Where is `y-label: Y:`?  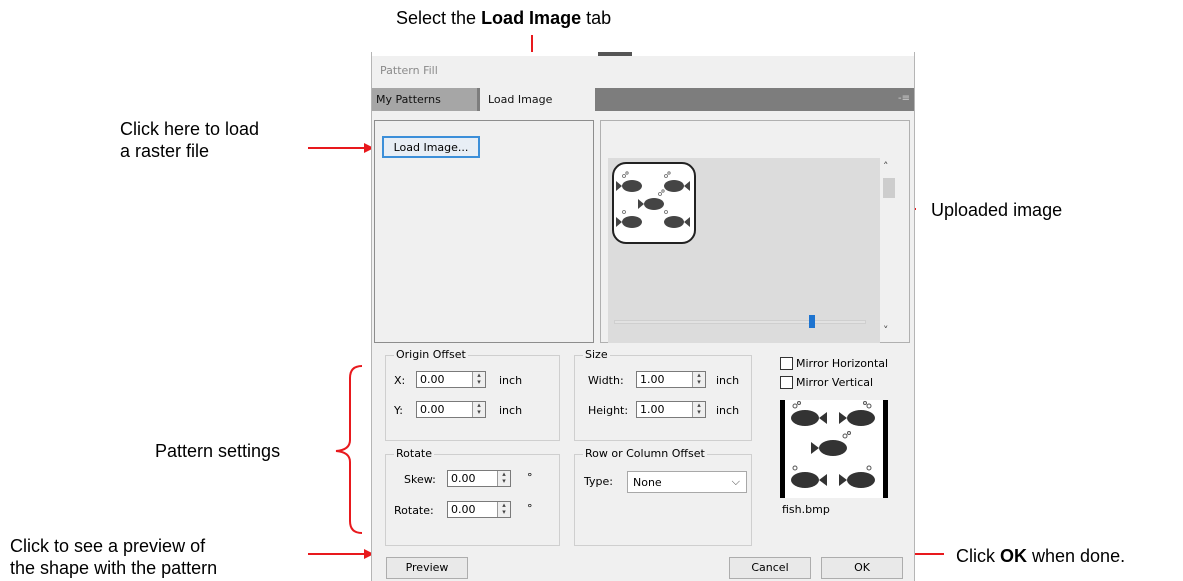
y-label: Y: is located at coordinates (398, 410).